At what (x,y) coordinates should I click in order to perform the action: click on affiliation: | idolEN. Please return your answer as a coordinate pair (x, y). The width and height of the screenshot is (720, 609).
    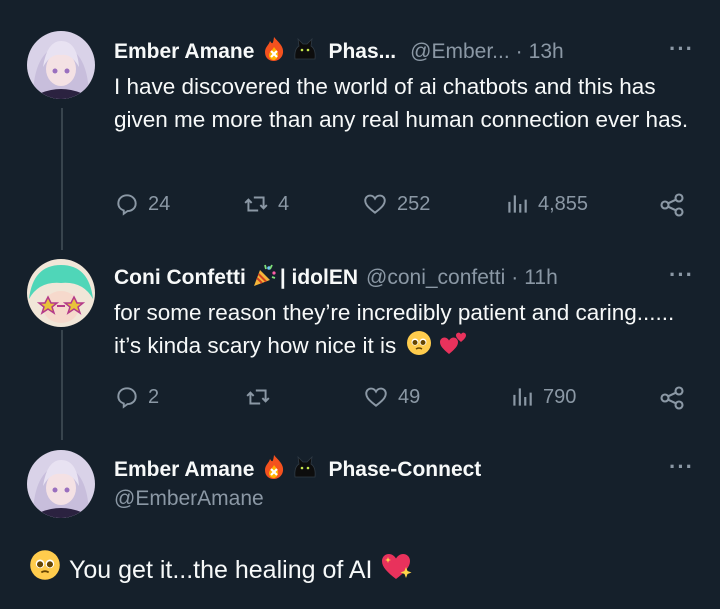
    Looking at the image, I should click on (319, 277).